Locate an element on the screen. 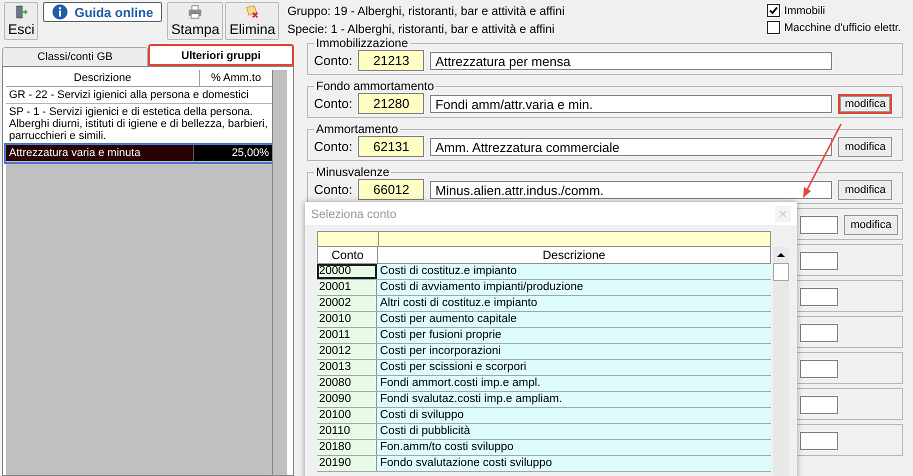  table-cell: Fondi svalutaz.costi imp.e ampliam. is located at coordinates (574, 399).